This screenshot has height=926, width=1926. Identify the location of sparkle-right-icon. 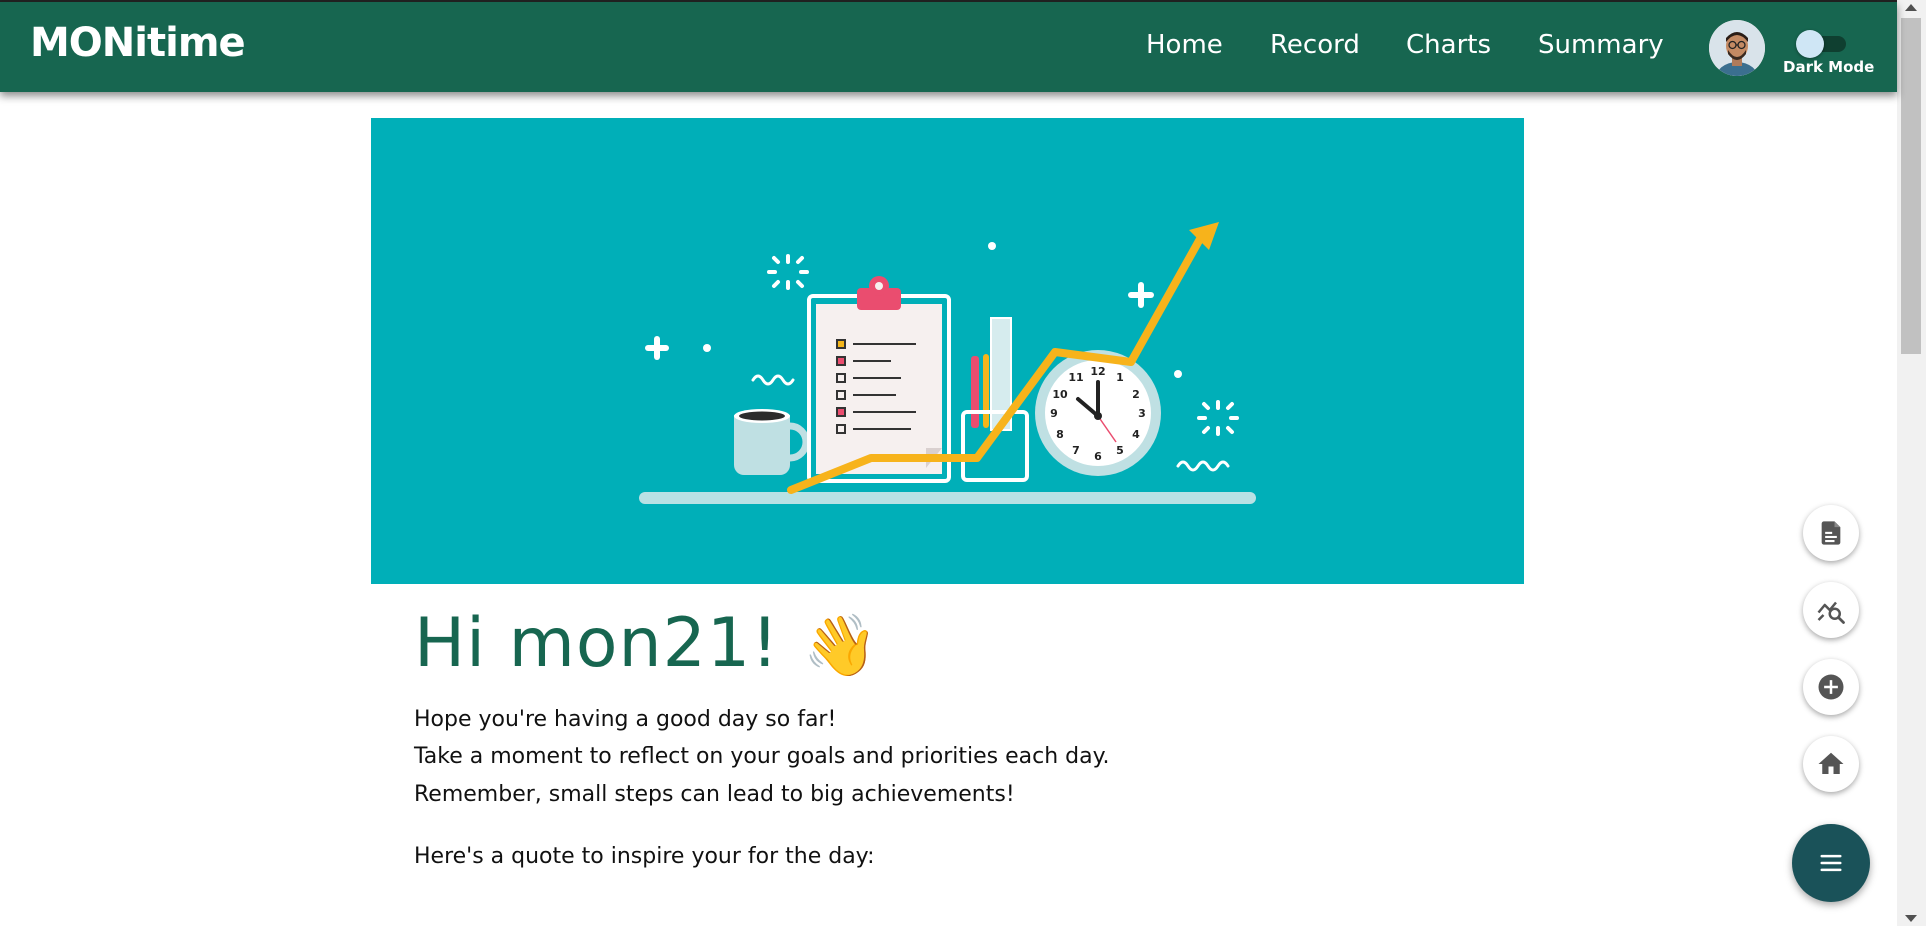
(1218, 418).